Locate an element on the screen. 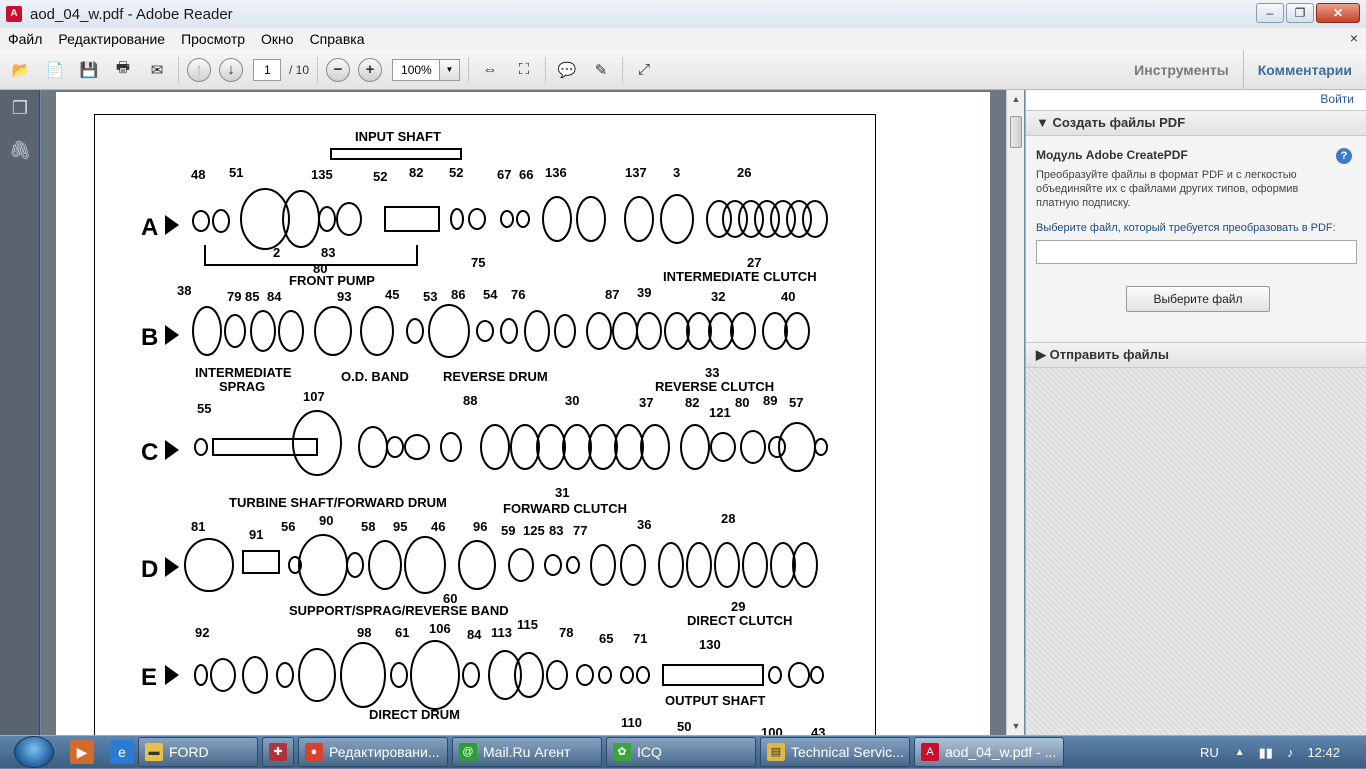 The height and width of the screenshot is (769, 1366). row-letter: E is located at coordinates (149, 677).